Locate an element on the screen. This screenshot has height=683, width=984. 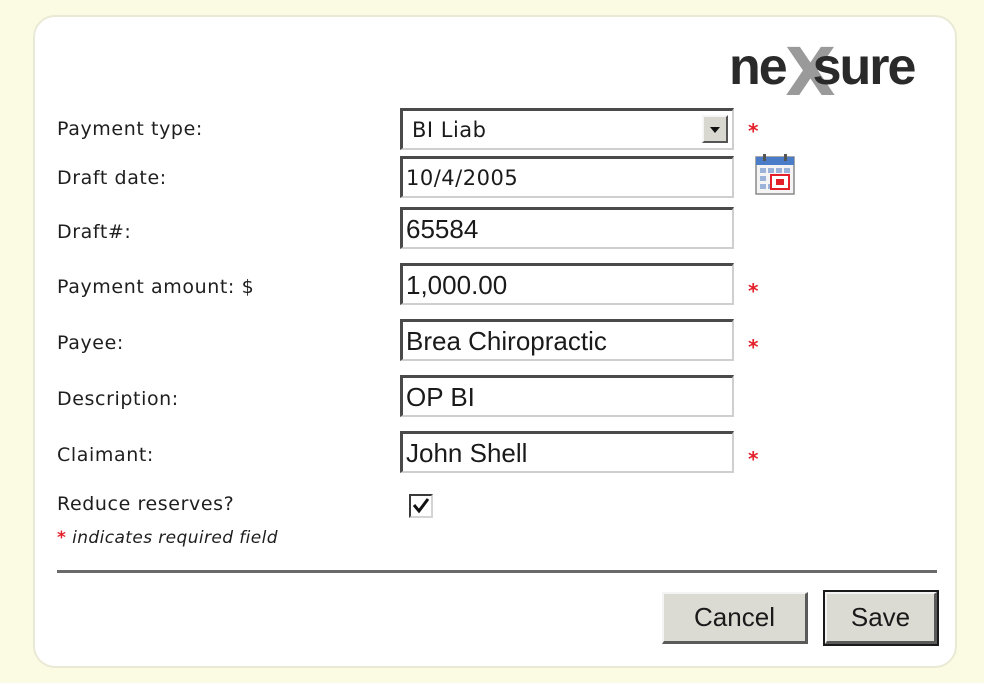
payment-amount-label: Payment amount: $ is located at coordinates (156, 287).